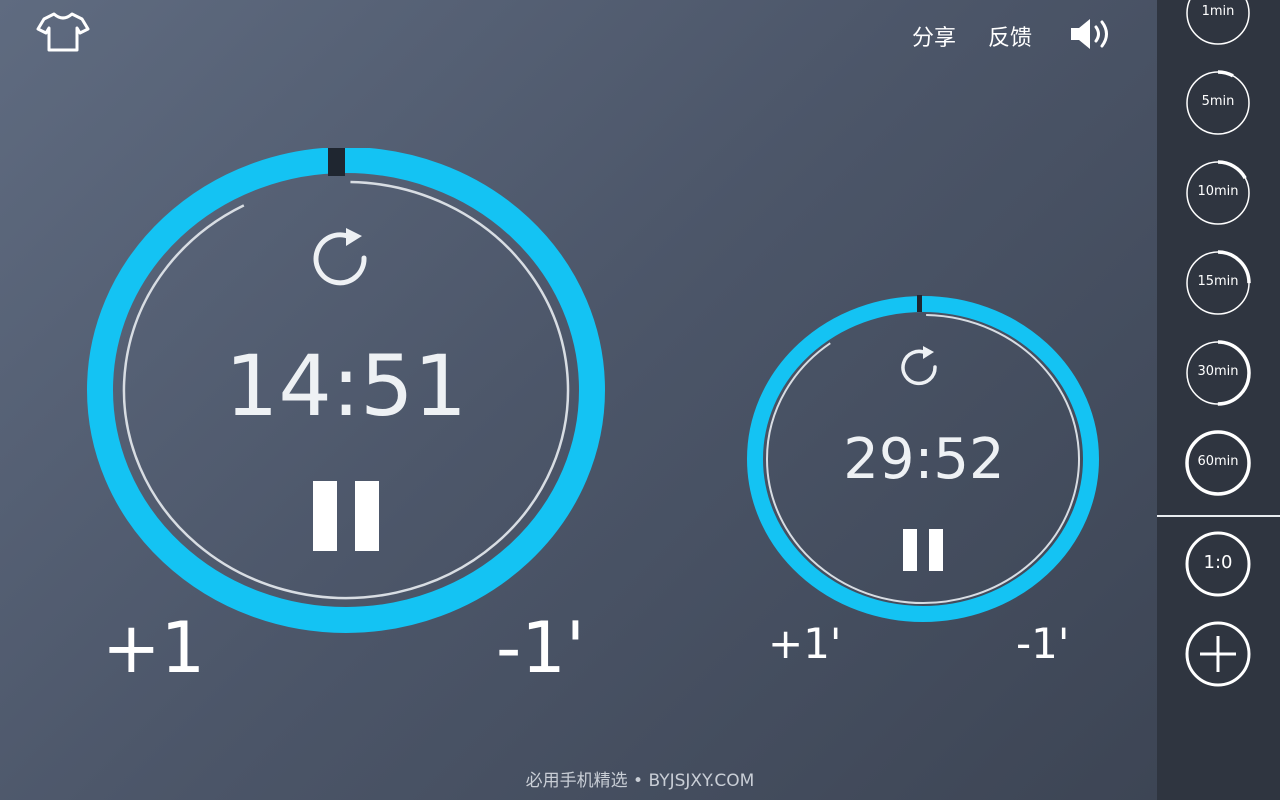  Describe the element at coordinates (804, 644) in the screenshot. I see `timer-small-plus-button: +1'` at that location.